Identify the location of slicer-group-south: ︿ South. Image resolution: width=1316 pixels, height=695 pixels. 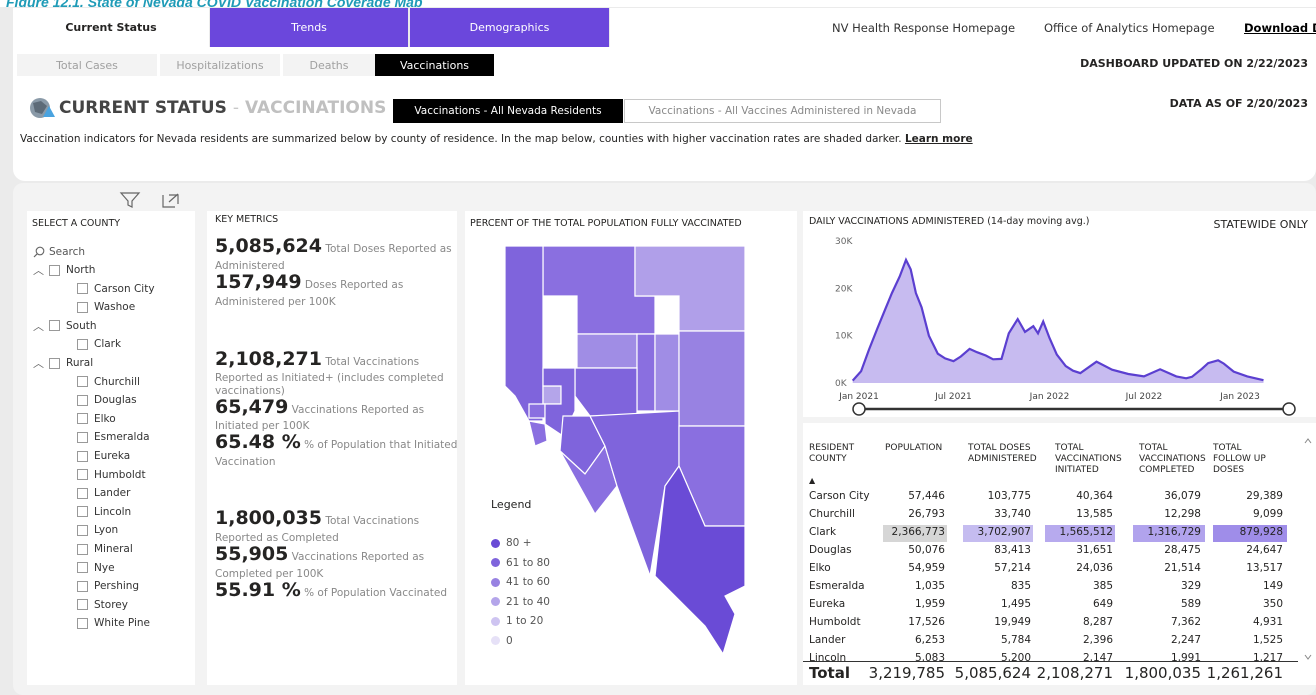
(65, 326).